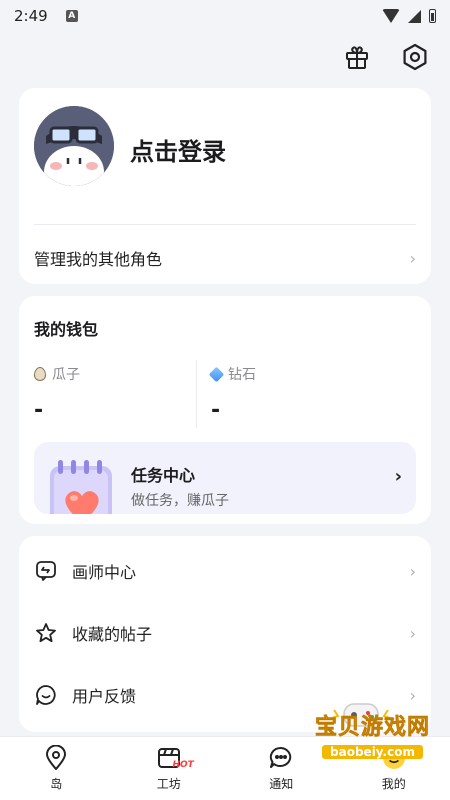 The image size is (450, 800). What do you see at coordinates (98, 259) in the screenshot?
I see `manage-roles-label: 管理我的其他角色` at bounding box center [98, 259].